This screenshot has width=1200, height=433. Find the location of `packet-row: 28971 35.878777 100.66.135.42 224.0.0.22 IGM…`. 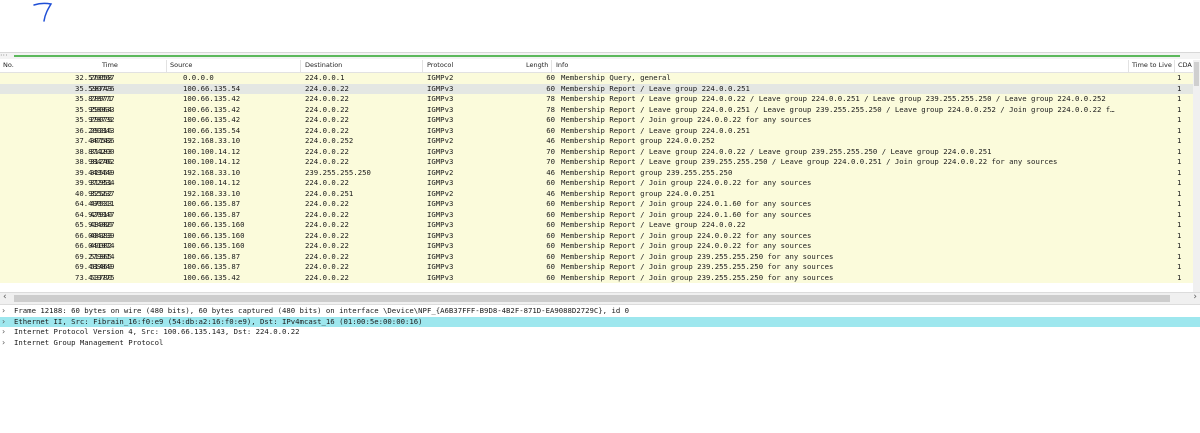

packet-row: 28971 35.878777 100.66.135.42 224.0.0.22 IGM… is located at coordinates (600, 99).